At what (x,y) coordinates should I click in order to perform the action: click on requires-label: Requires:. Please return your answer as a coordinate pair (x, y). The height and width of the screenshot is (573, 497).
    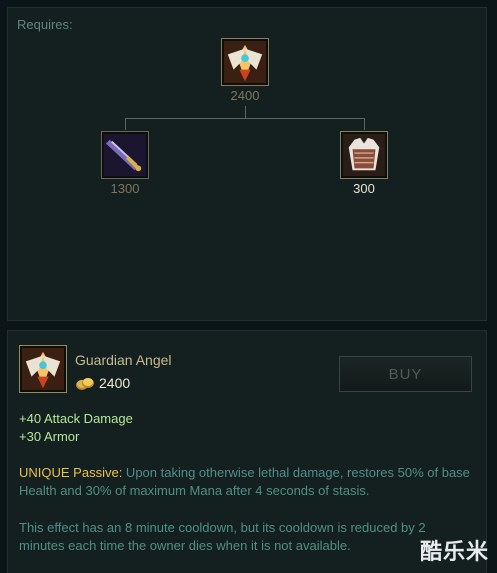
    Looking at the image, I should click on (45, 24).